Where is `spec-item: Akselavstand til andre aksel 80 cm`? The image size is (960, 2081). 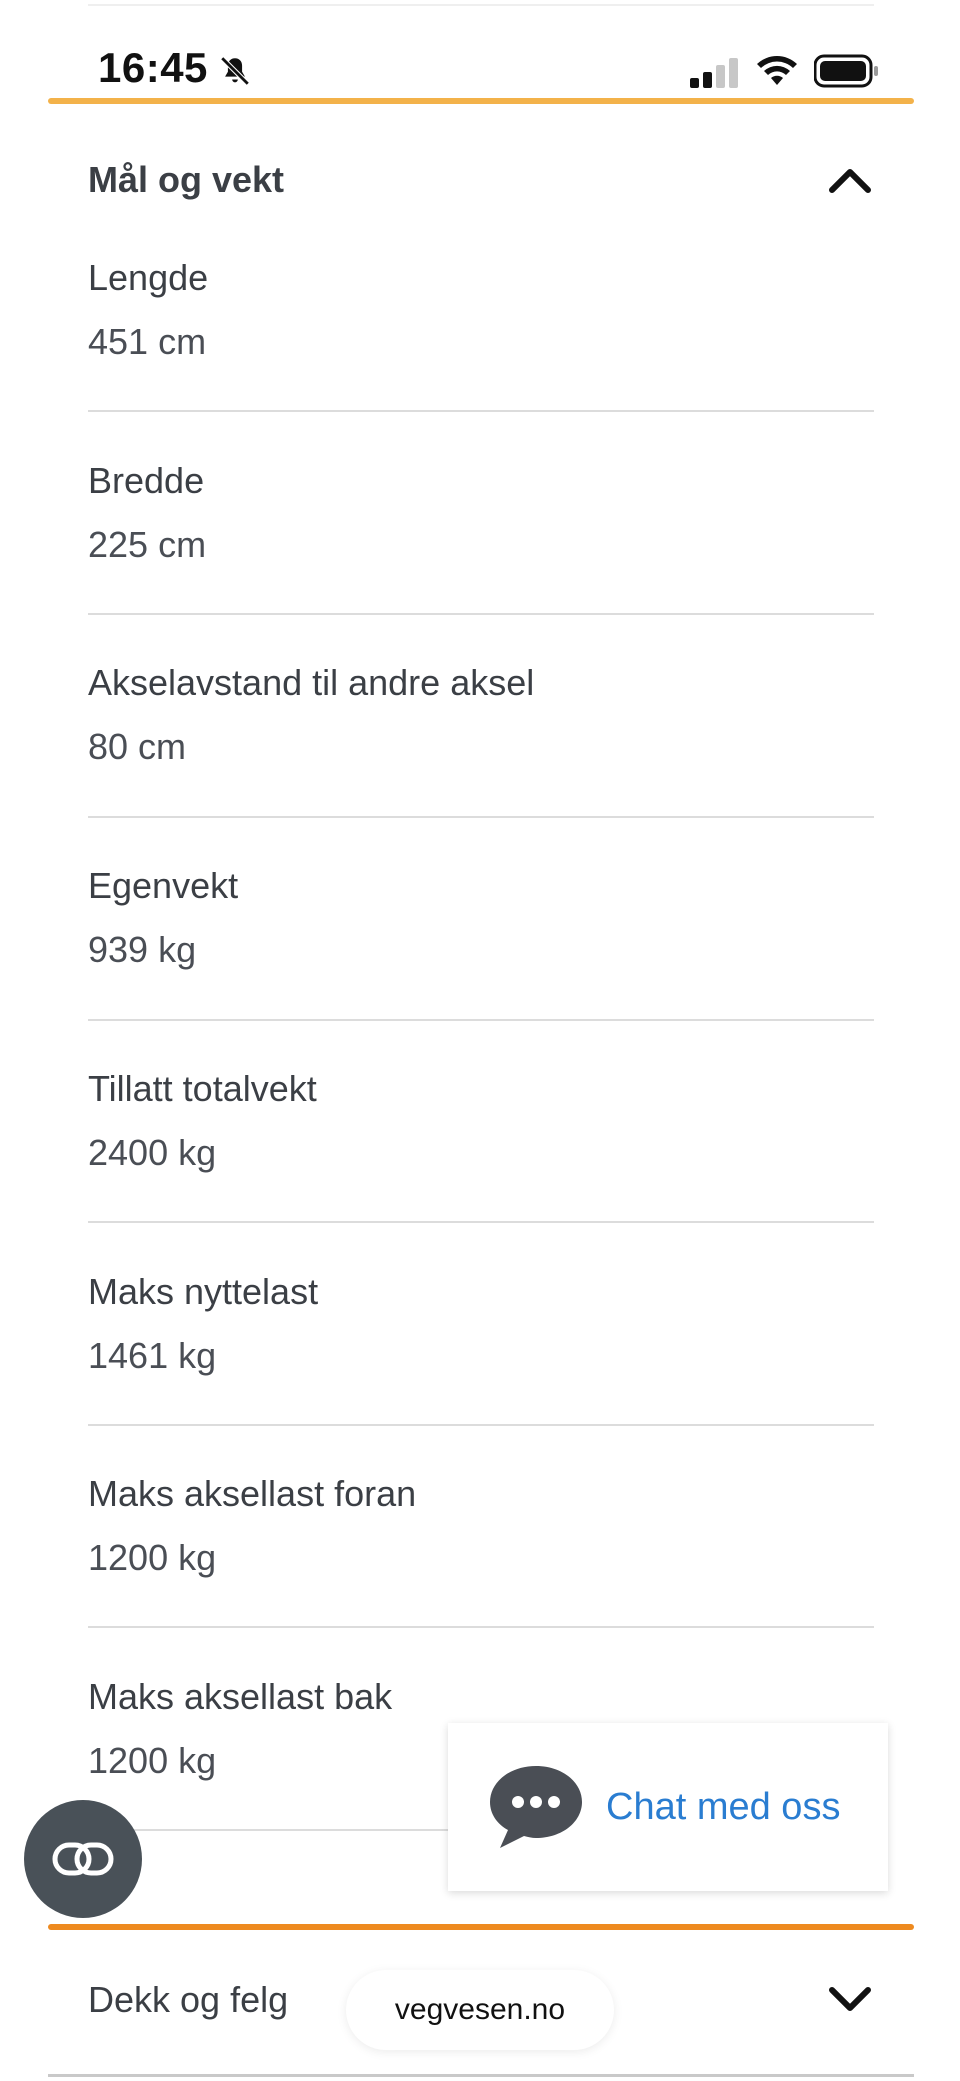
spec-item: Akselavstand til andre aksel 80 cm is located at coordinates (481, 715).